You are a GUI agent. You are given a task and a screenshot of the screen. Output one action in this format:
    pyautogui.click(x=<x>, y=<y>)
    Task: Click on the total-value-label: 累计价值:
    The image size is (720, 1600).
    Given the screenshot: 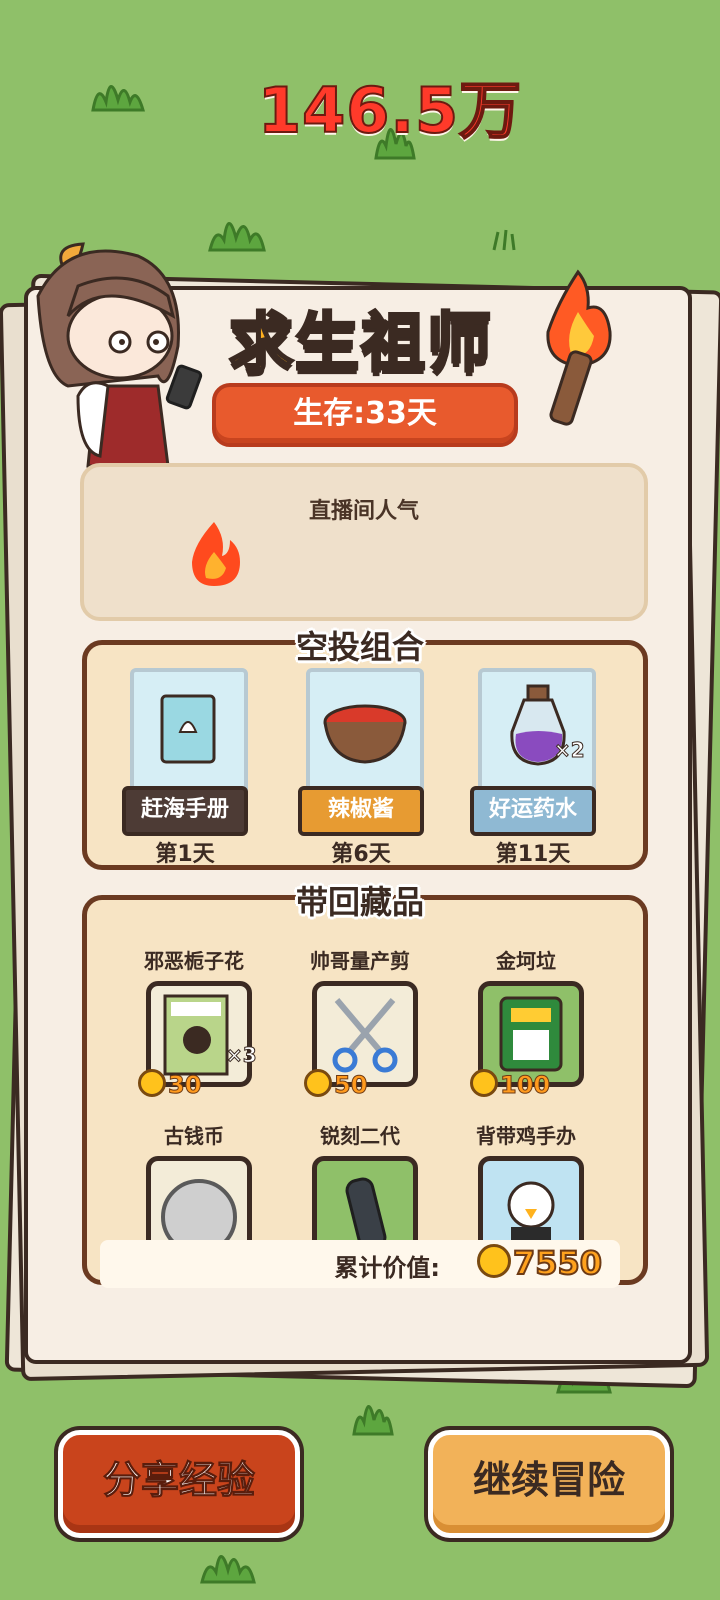 What is the action you would take?
    pyautogui.click(x=387, y=1268)
    